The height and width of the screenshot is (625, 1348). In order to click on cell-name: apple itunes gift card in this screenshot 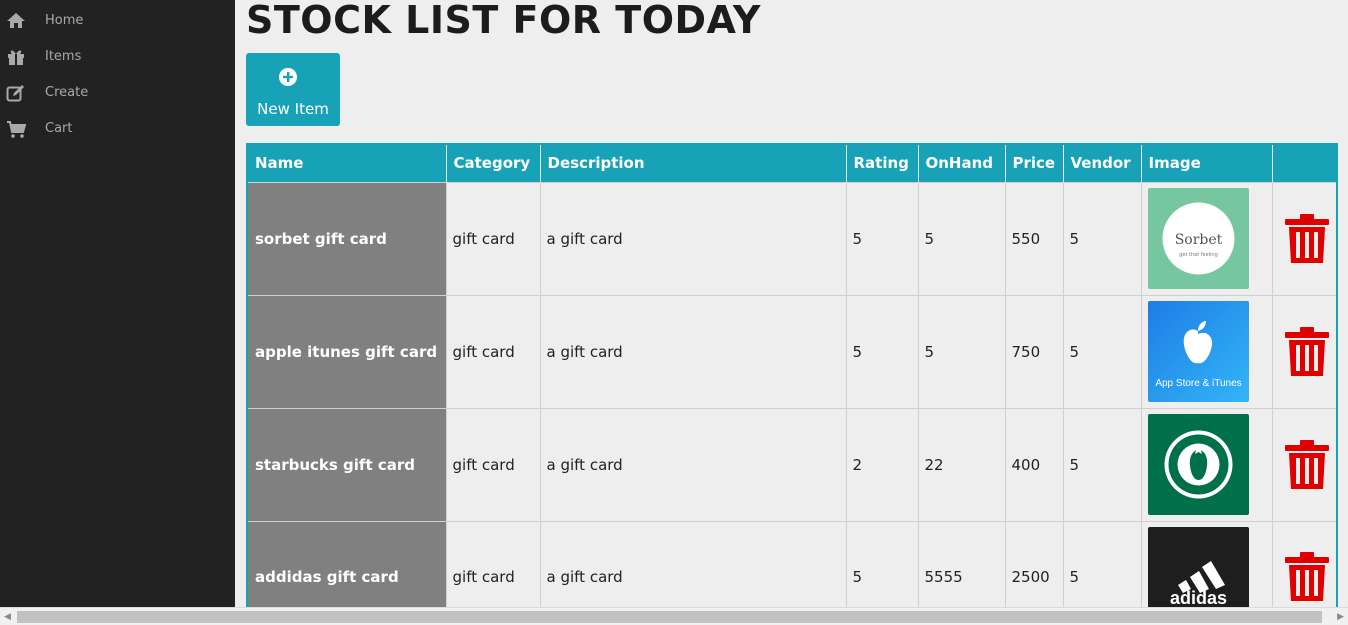, I will do `click(346, 351)`.